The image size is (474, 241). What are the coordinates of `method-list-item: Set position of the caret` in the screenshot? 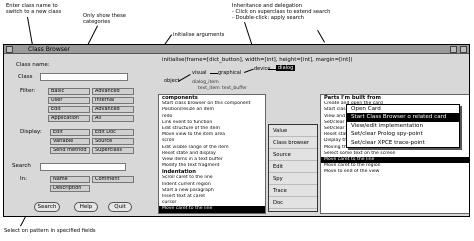 It's located at (212, 213).